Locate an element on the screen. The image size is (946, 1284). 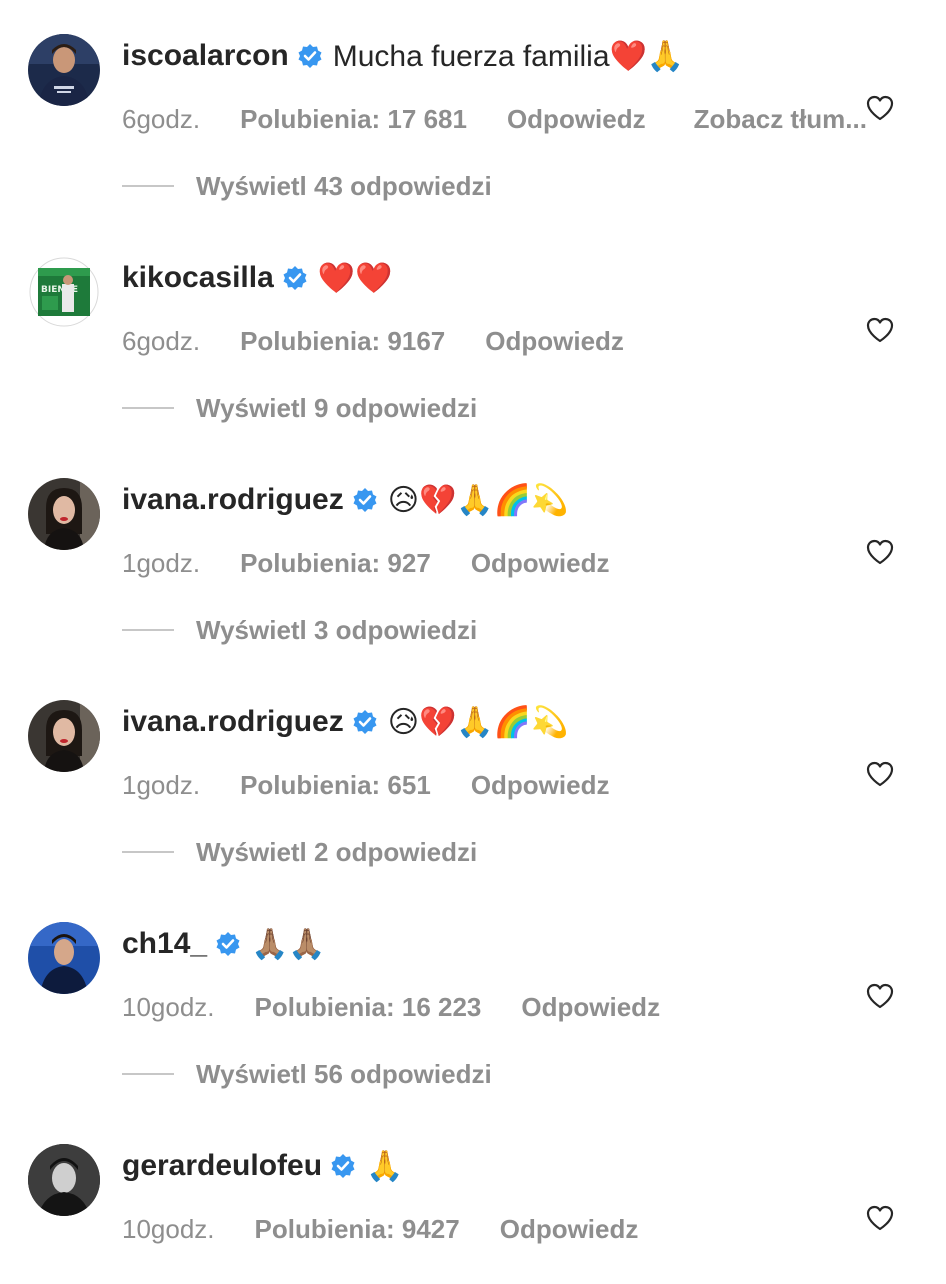
view-replies-label: Wyświetl 56 odpowiedzi is located at coordinates (344, 1073).